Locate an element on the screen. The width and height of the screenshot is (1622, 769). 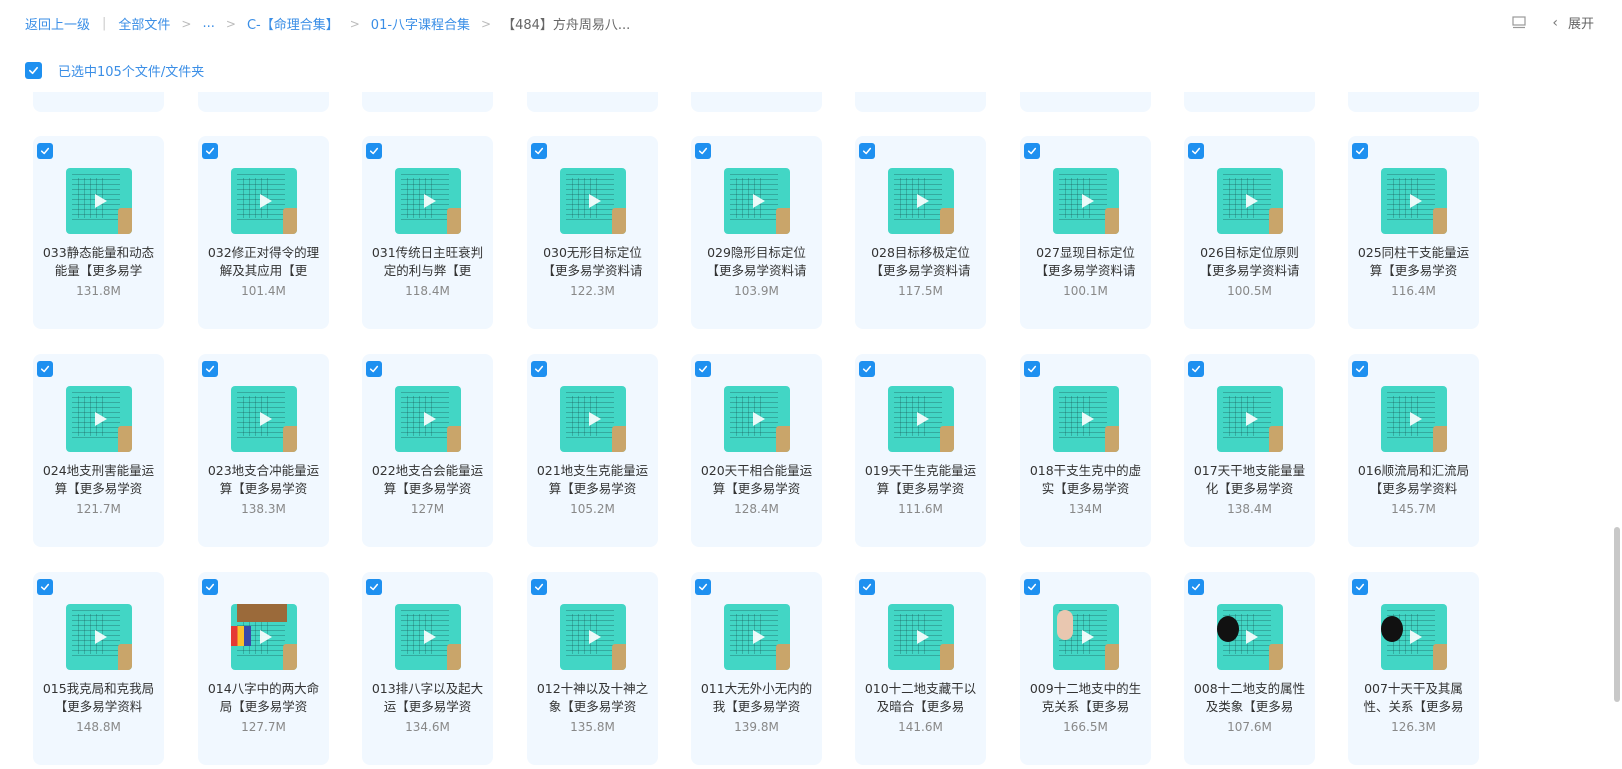
file-name: 031传统日主旺衰判定的利与弊【更 is located at coordinates (427, 262).